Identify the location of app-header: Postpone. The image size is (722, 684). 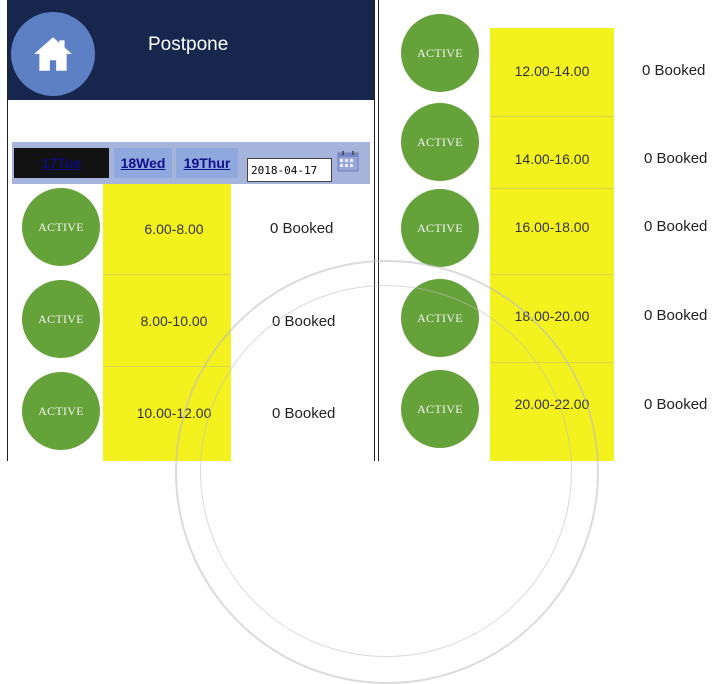
(191, 50).